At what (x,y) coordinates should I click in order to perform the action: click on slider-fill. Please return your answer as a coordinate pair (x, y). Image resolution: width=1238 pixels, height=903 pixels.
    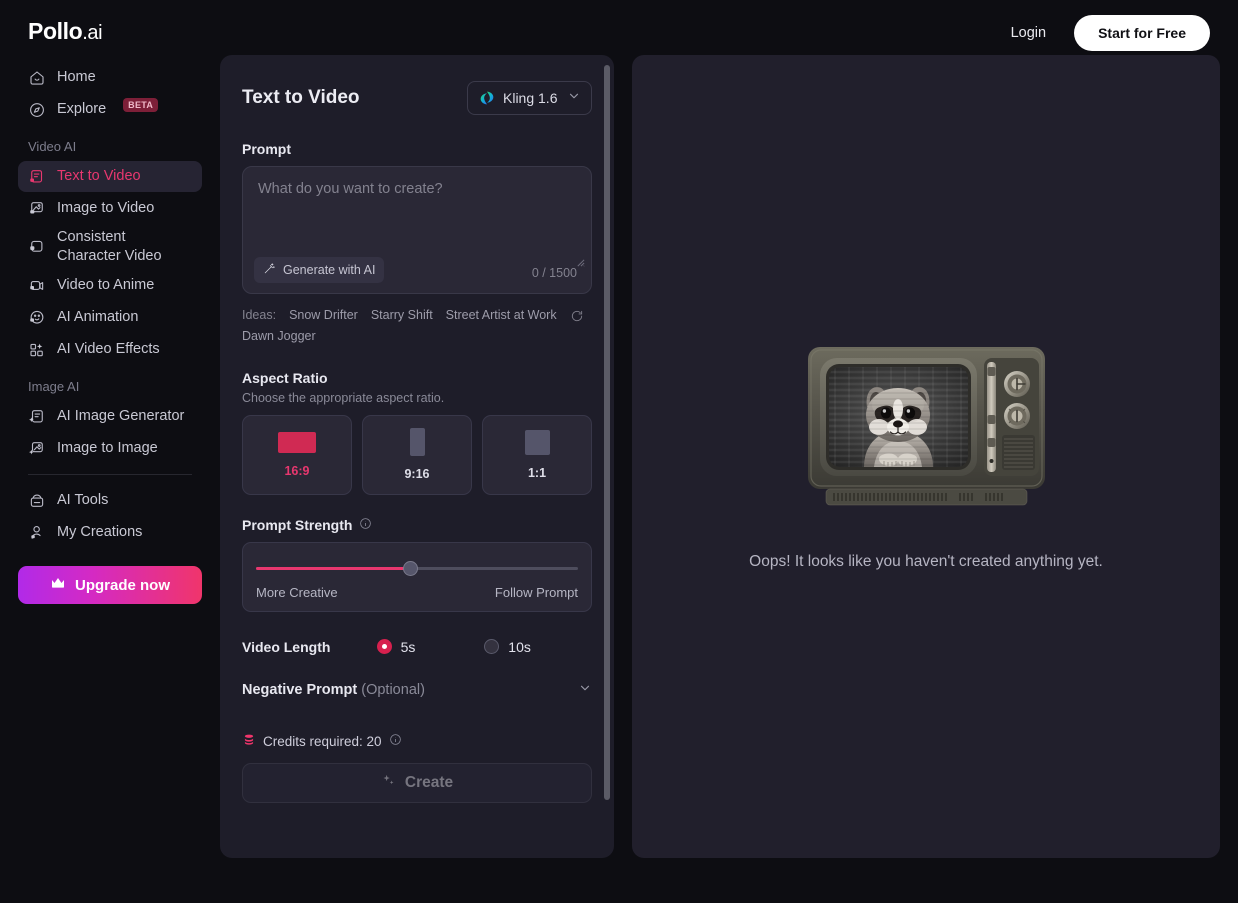
    Looking at the image, I should click on (333, 568).